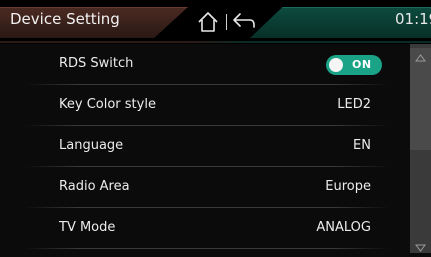  What do you see at coordinates (420, 248) in the screenshot?
I see `triangle-down-icon` at bounding box center [420, 248].